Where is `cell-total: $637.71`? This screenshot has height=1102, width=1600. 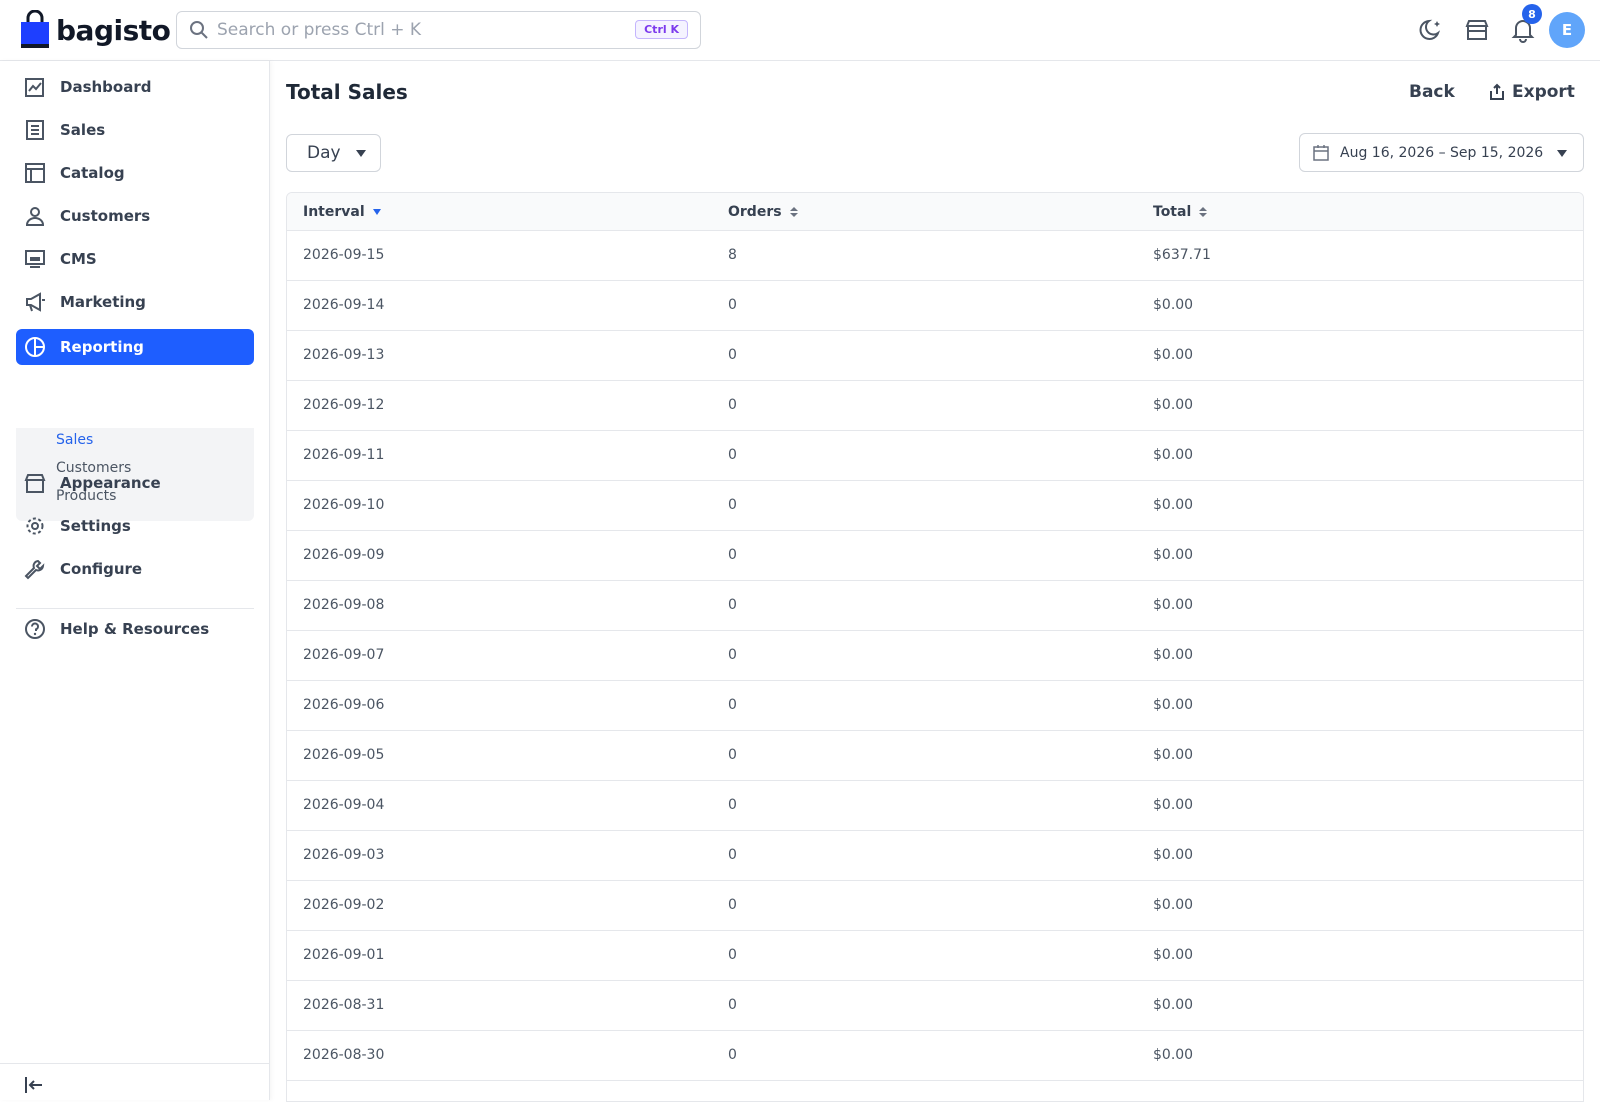
cell-total: $637.71 is located at coordinates (1182, 255).